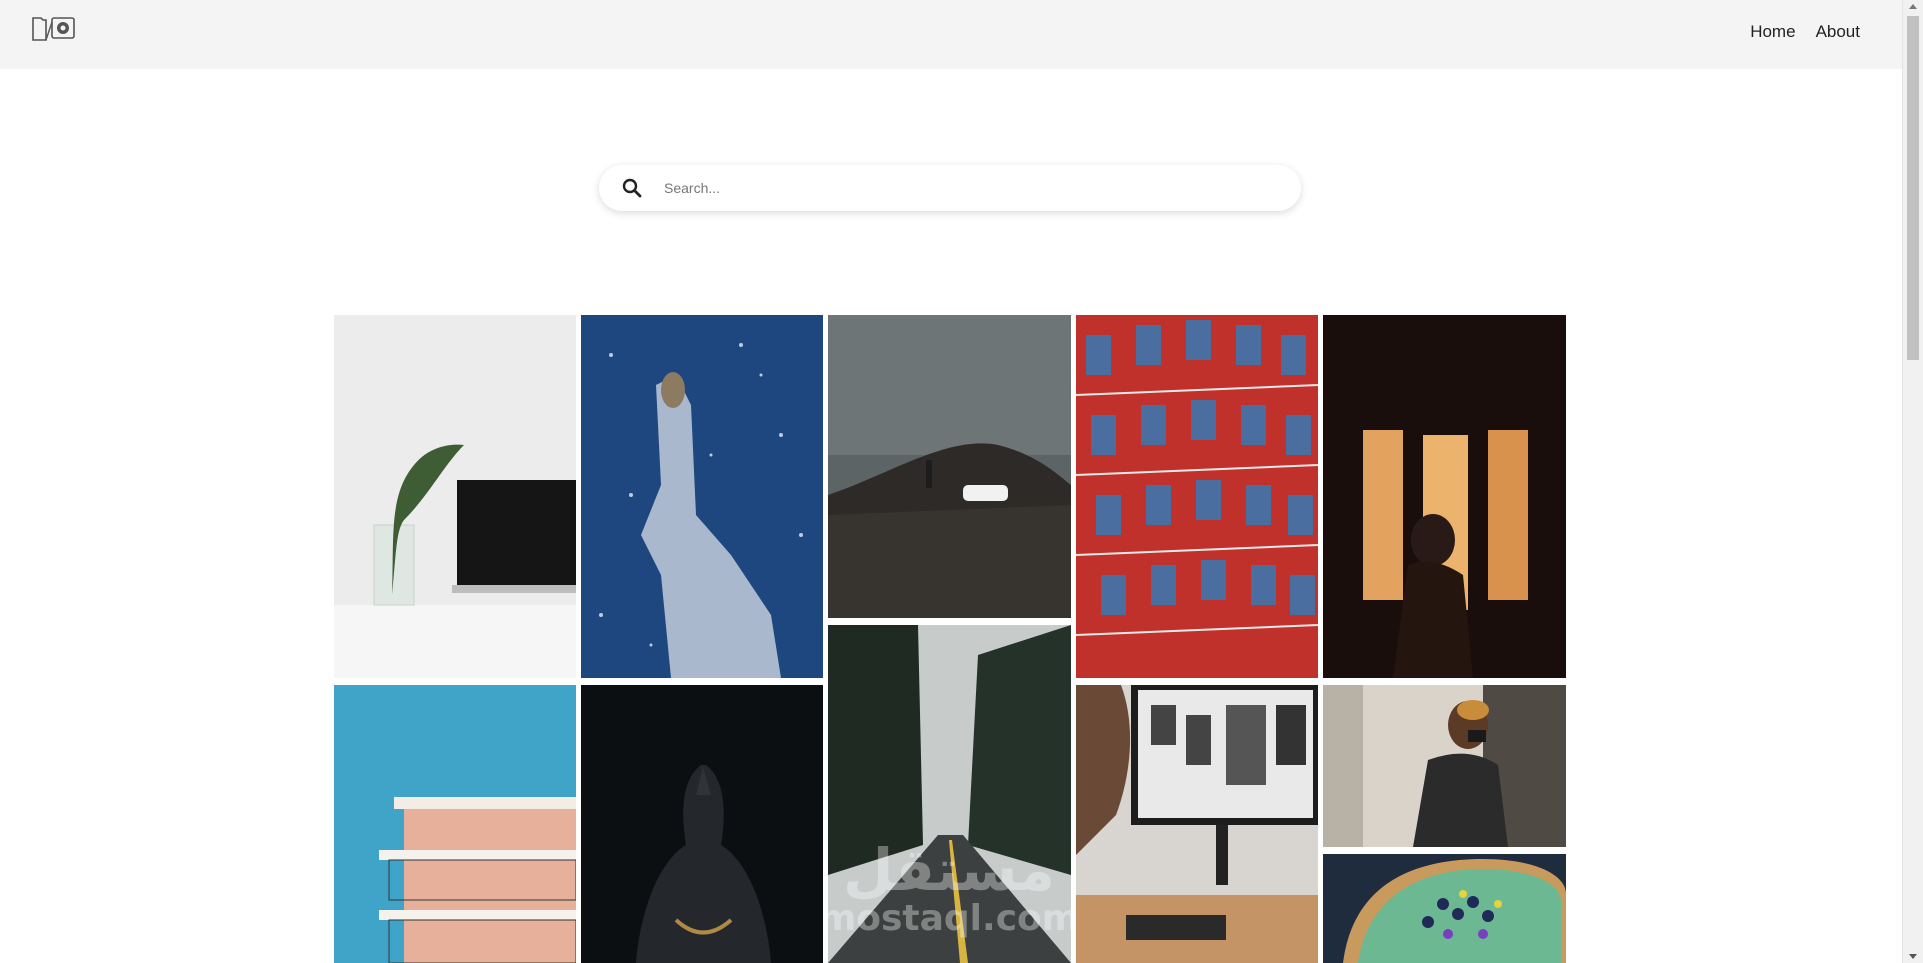  I want to click on photo-plant-laptop, so click(455, 496).